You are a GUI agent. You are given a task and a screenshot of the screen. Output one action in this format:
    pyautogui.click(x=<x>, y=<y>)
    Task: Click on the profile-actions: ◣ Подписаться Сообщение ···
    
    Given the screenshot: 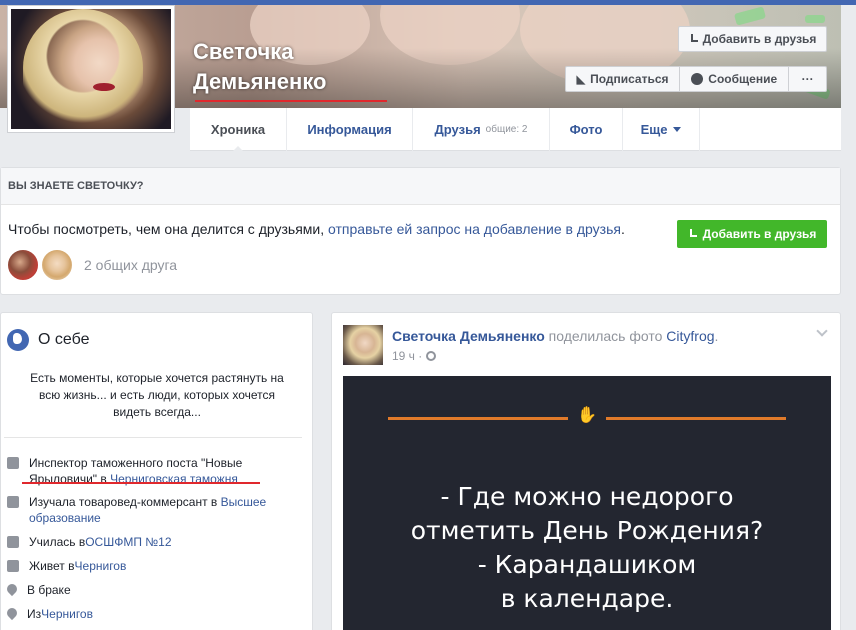 What is the action you would take?
    pyautogui.click(x=696, y=79)
    